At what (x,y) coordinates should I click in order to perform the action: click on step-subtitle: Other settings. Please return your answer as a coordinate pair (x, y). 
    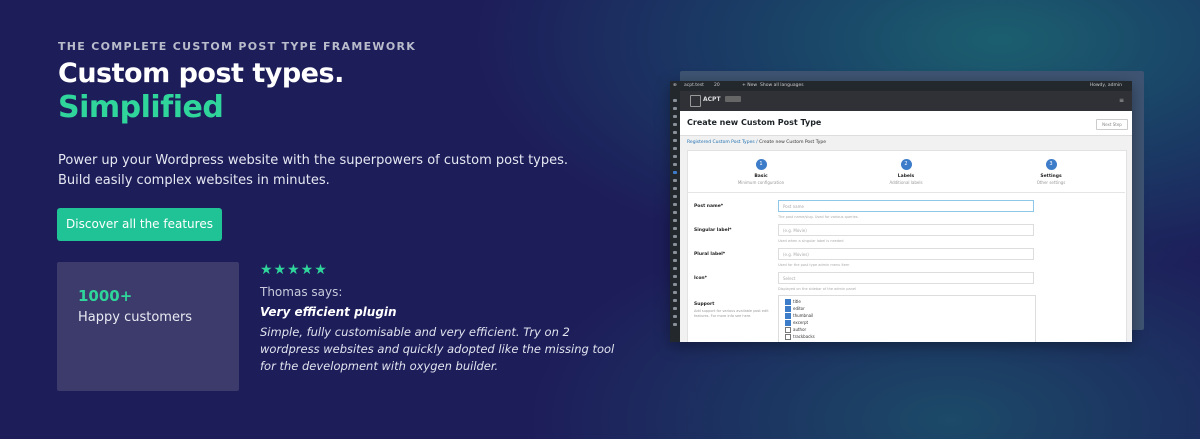
    Looking at the image, I should click on (1051, 182).